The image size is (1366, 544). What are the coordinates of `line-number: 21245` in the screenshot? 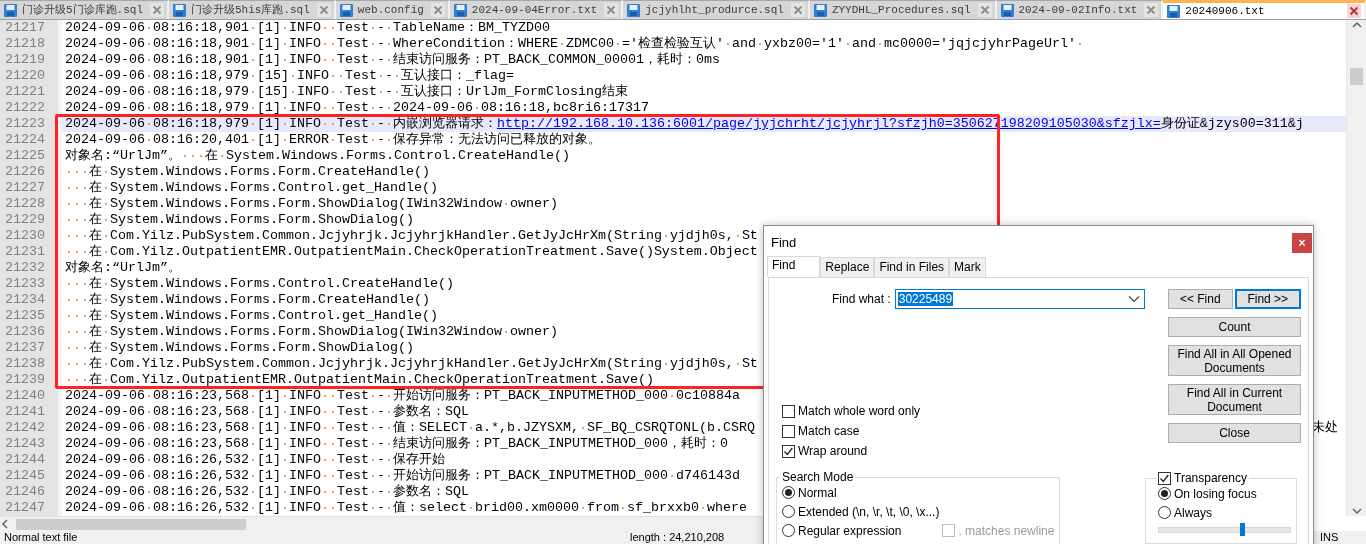 It's located at (31, 476).